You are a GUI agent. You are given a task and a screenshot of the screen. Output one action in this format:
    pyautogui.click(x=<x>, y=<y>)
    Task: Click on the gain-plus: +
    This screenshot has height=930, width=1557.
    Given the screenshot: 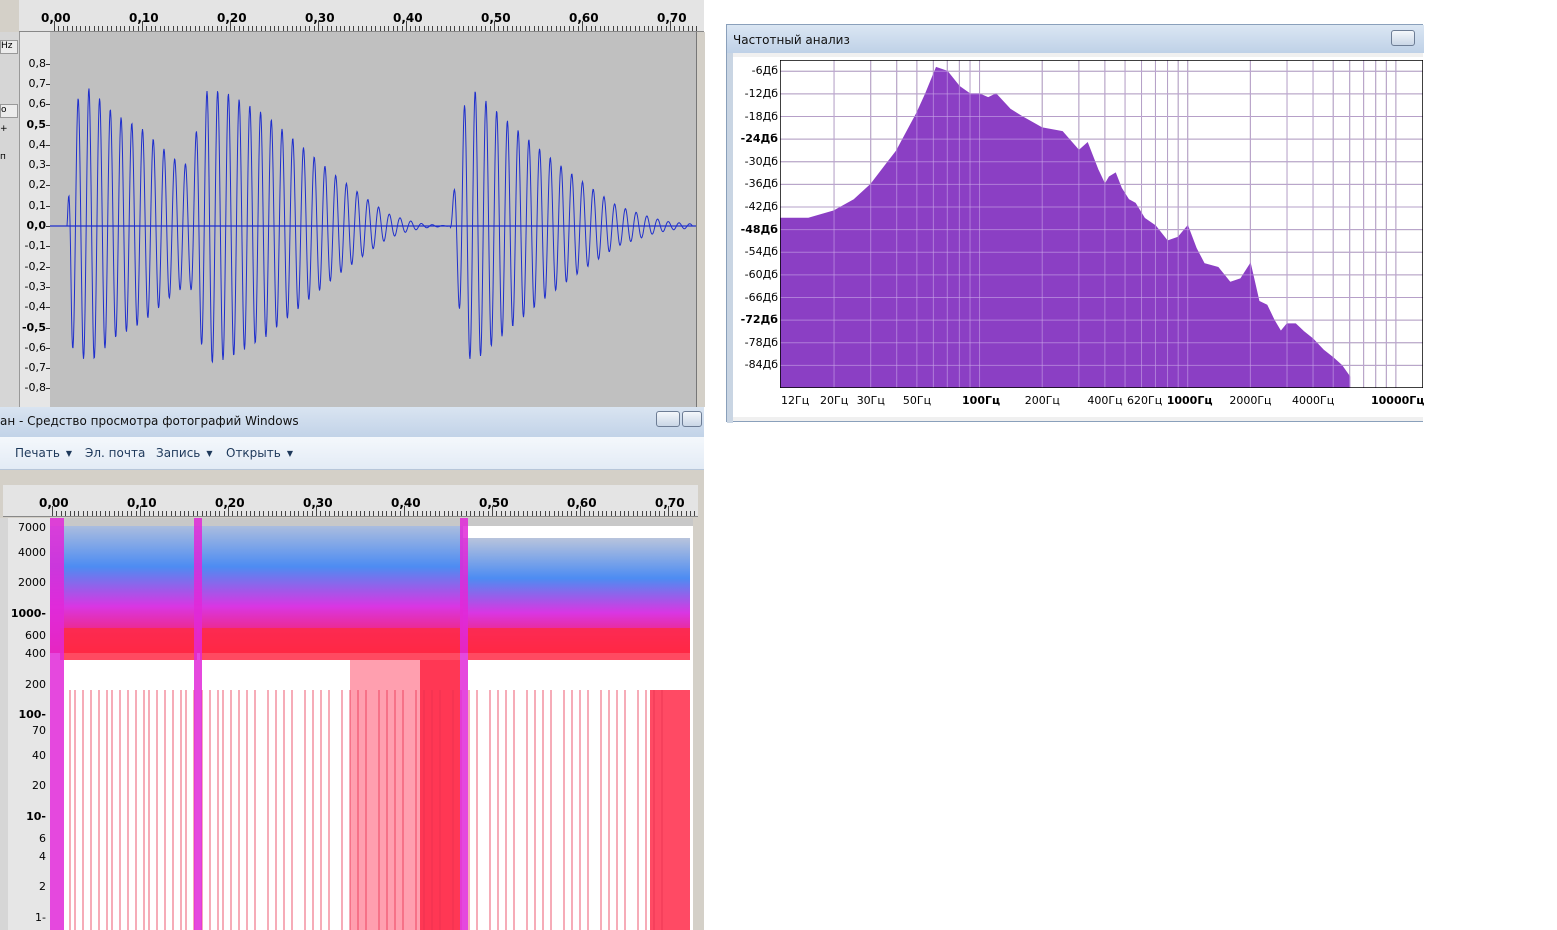 What is the action you would take?
    pyautogui.click(x=8, y=130)
    